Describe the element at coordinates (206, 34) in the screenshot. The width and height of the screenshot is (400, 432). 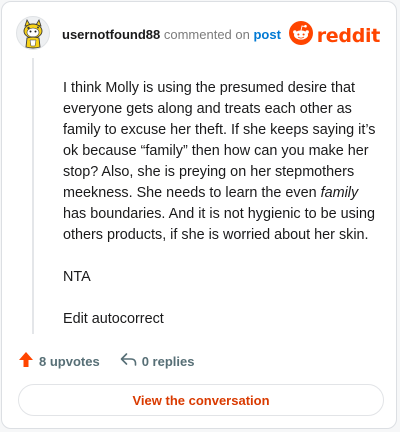
I see `commented-on-text: commented on` at that location.